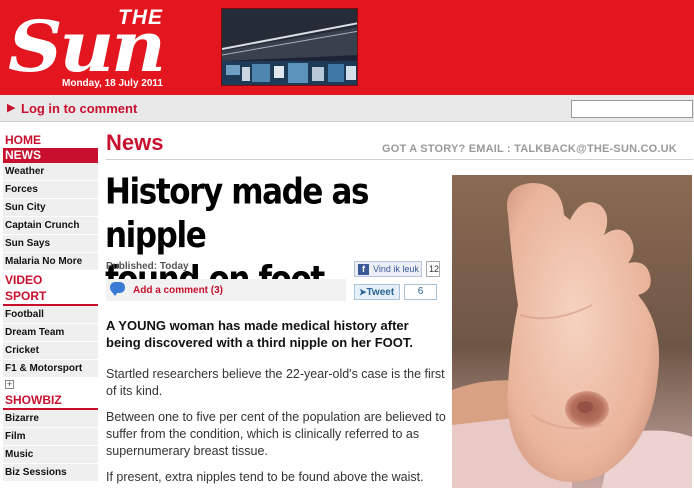 The width and height of the screenshot is (694, 488). I want to click on nav-item-weather: Weather, so click(50, 172).